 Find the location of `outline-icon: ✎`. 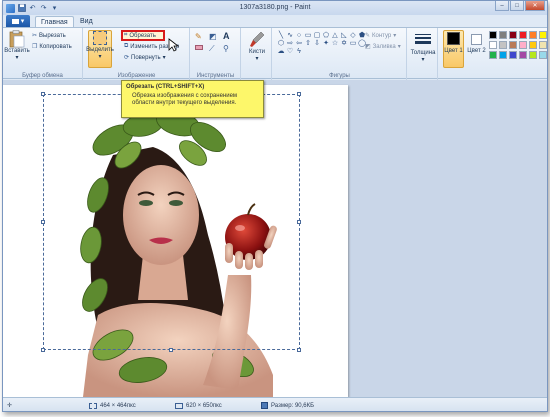

outline-icon: ✎ is located at coordinates (368, 36).